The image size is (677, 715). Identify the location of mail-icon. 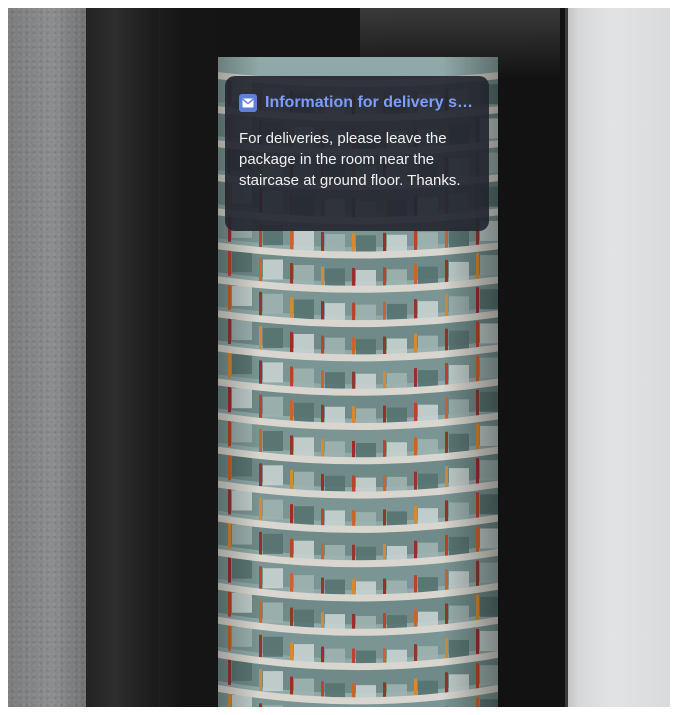
(248, 103).